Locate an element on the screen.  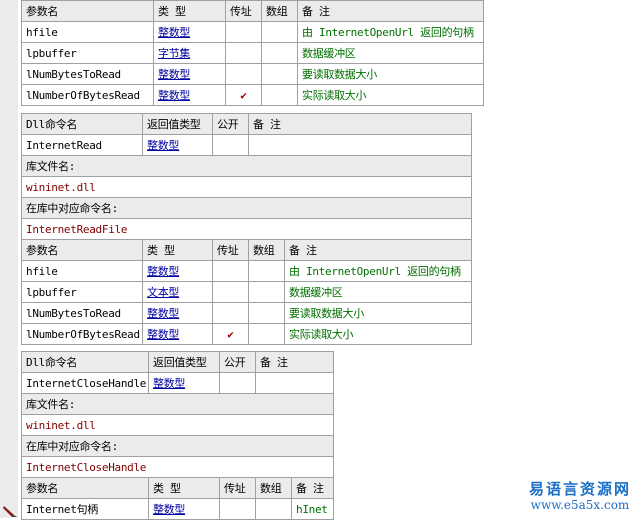
dll-command-row: InternetCloseHandle 整数型 is located at coordinates (177, 383).